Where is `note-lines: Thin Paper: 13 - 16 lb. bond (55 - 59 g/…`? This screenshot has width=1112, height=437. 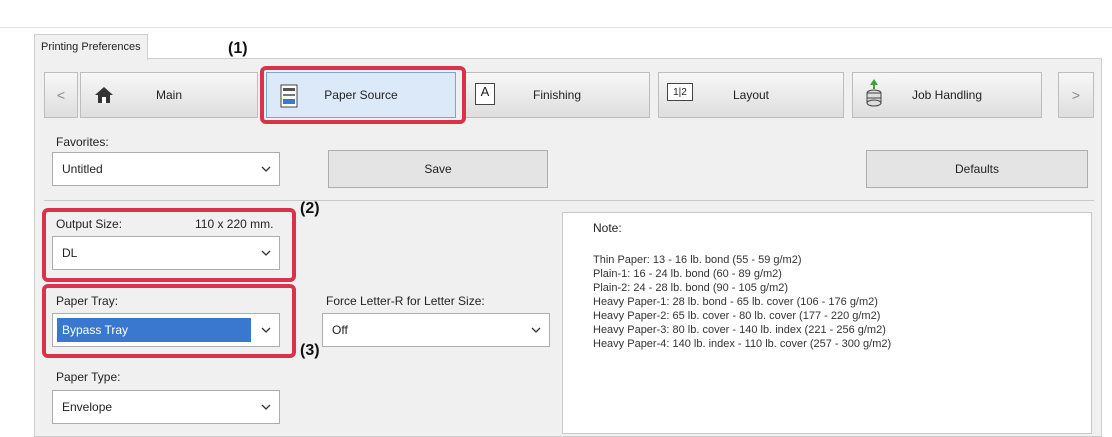
note-lines: Thin Paper: 13 - 16 lb. bond (55 - 59 g/… is located at coordinates (742, 302).